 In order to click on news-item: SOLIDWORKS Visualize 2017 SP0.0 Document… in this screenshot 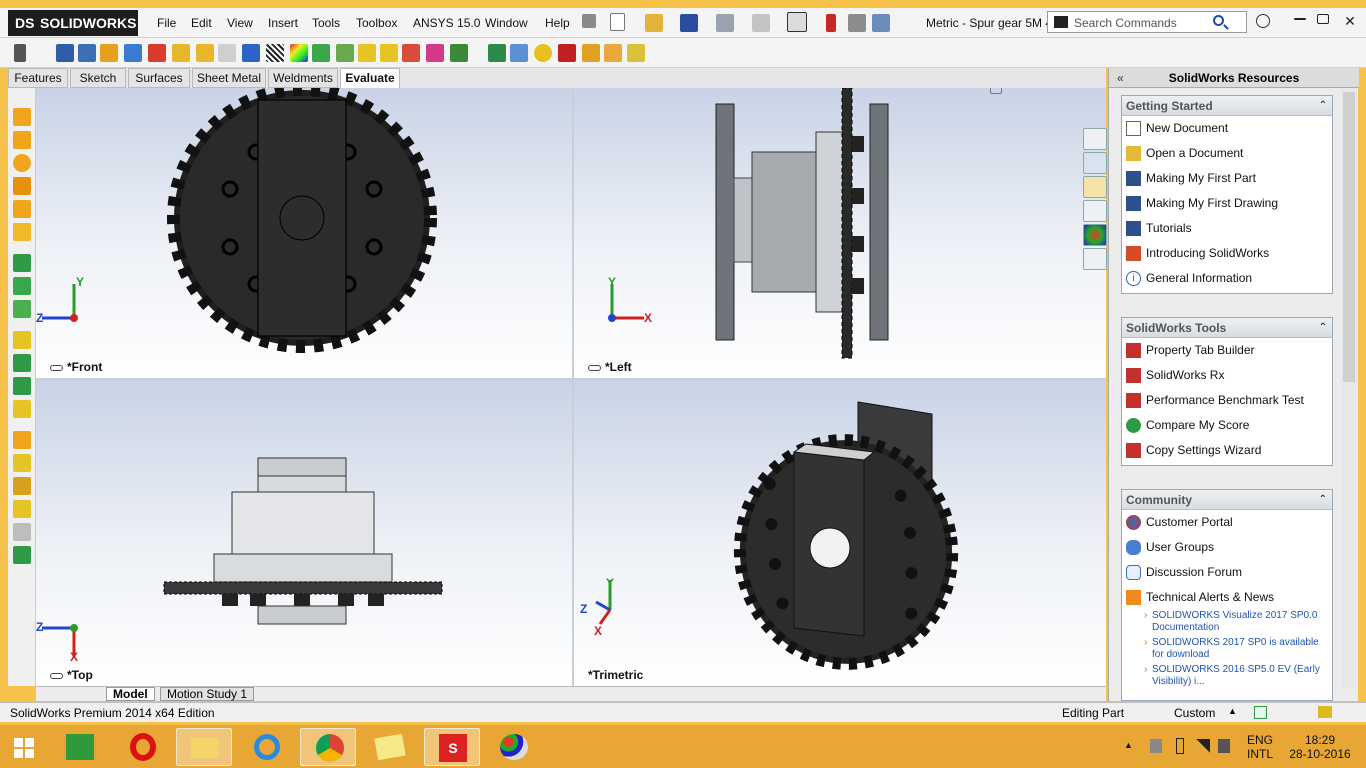, I will do `click(1227, 622)`.